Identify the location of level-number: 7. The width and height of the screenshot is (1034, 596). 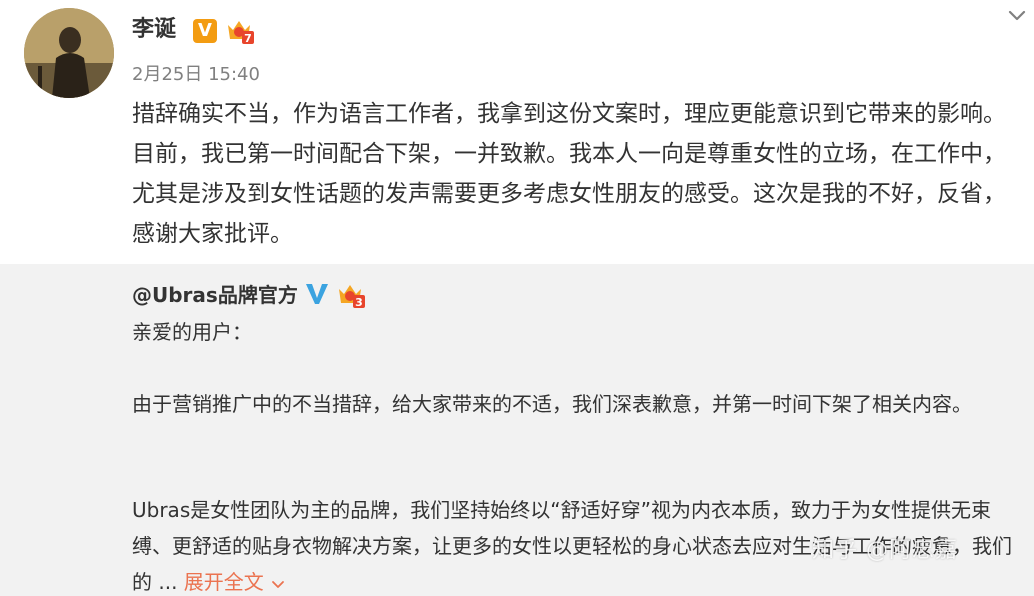
(248, 38).